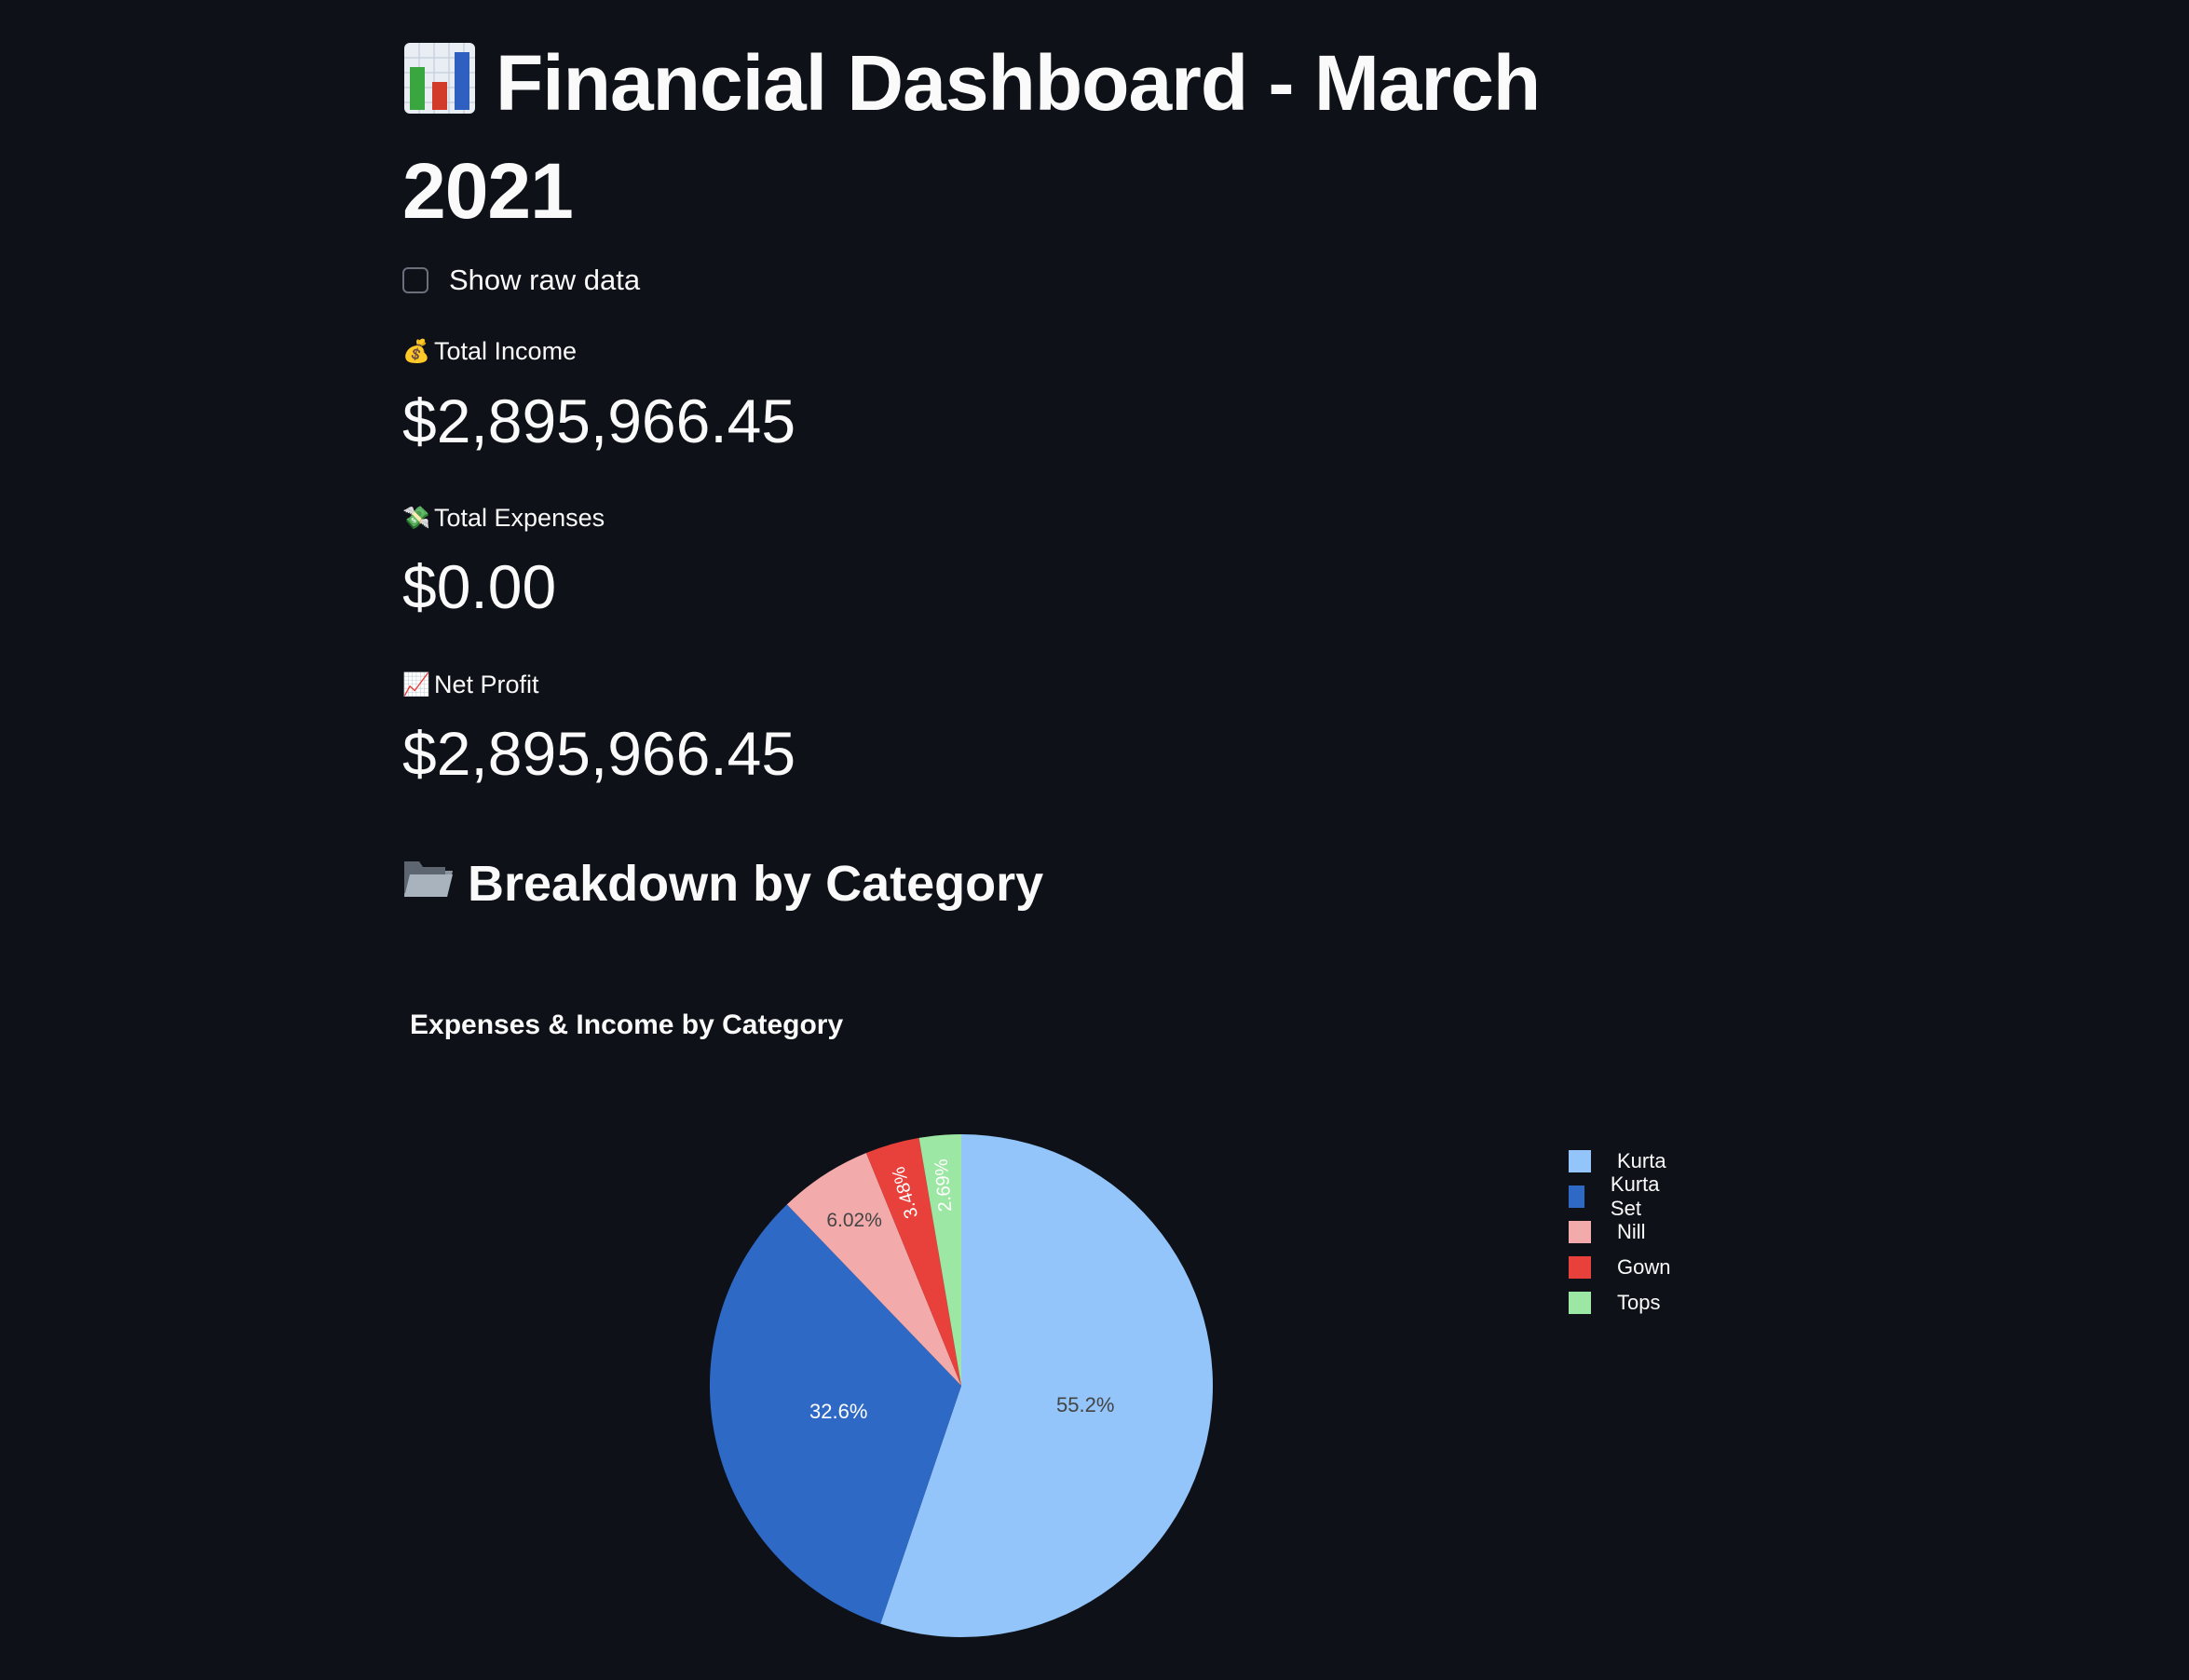 The height and width of the screenshot is (1680, 2189). I want to click on folder-icon, so click(429, 883).